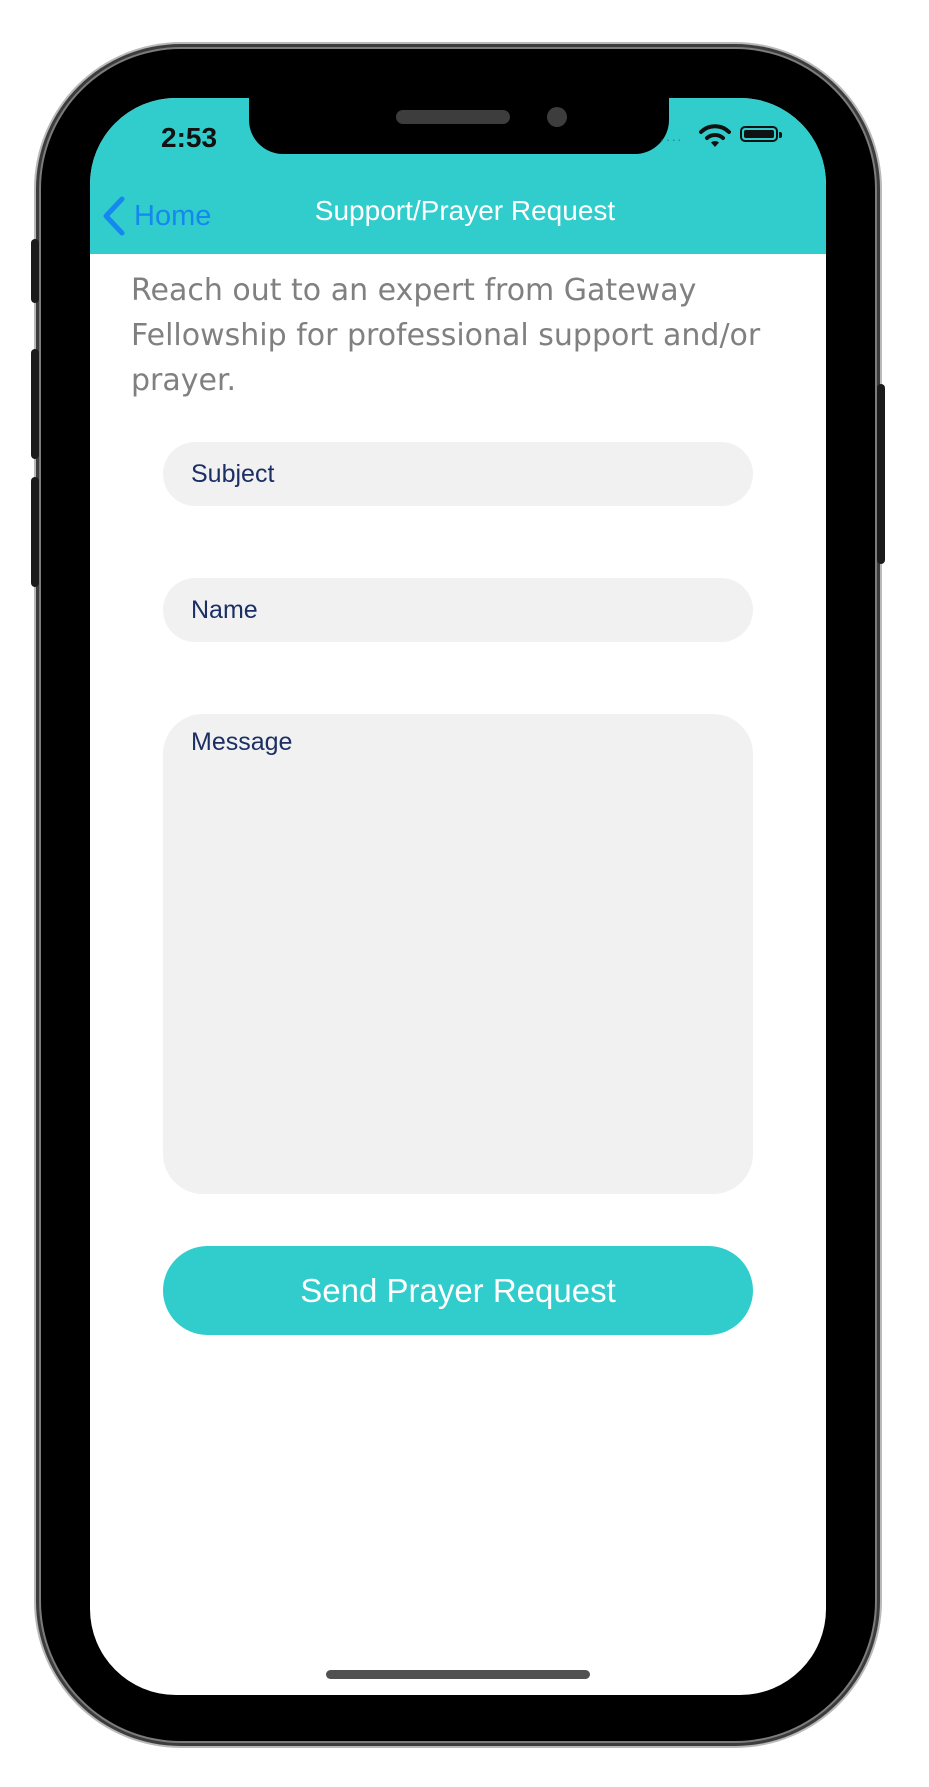  I want to click on volume-down-button, so click(35, 532).